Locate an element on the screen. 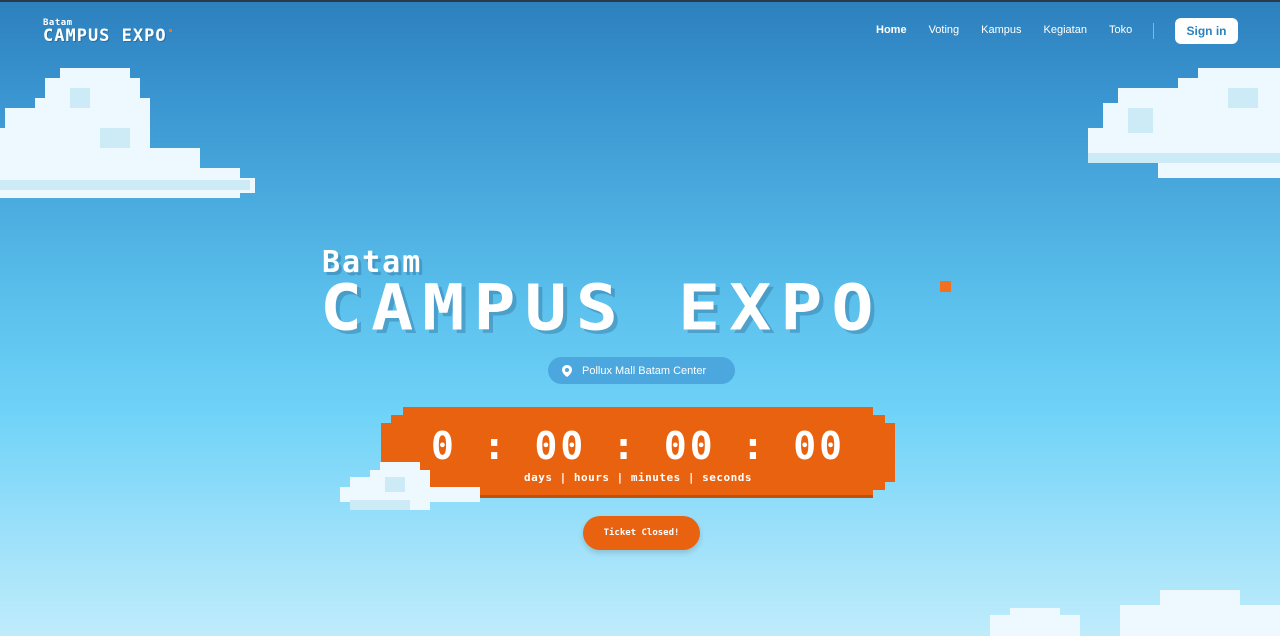 This screenshot has height=636, width=1280. nav-link-toko: Toko is located at coordinates (1120, 30).